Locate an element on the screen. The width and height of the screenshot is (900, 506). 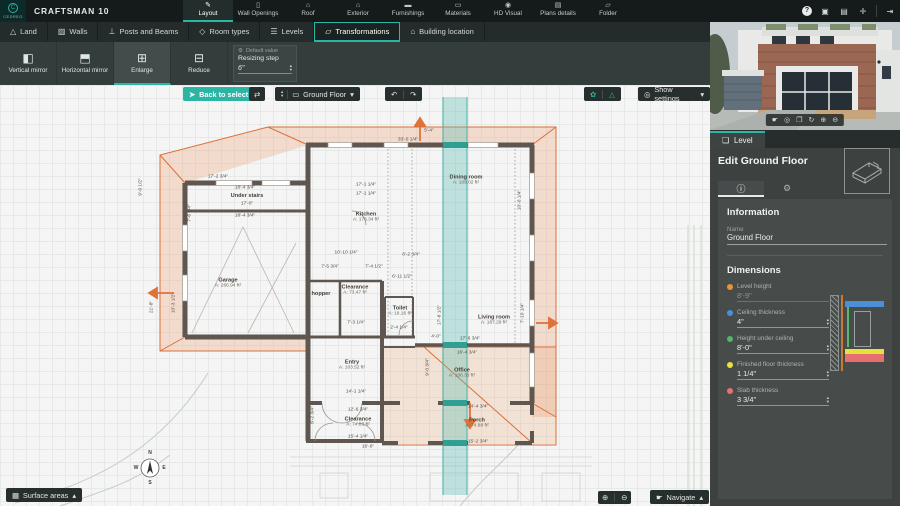
tool-building-location: ⌂ Building location is located at coordinates (442, 32).